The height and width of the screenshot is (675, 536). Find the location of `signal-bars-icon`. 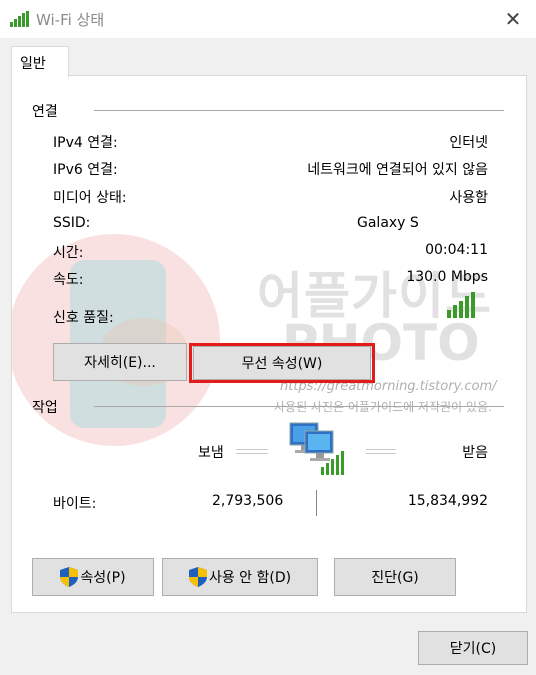

signal-bars-icon is located at coordinates (461, 305).